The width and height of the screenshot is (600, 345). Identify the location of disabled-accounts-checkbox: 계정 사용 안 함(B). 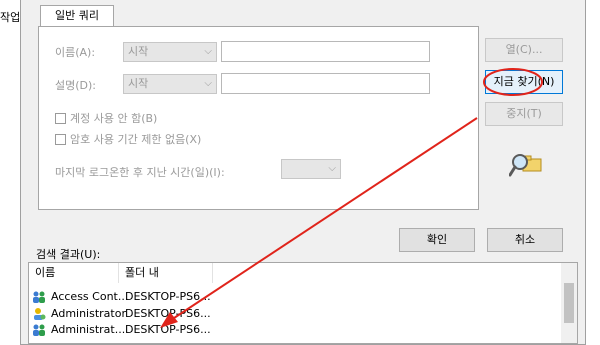
(106, 118).